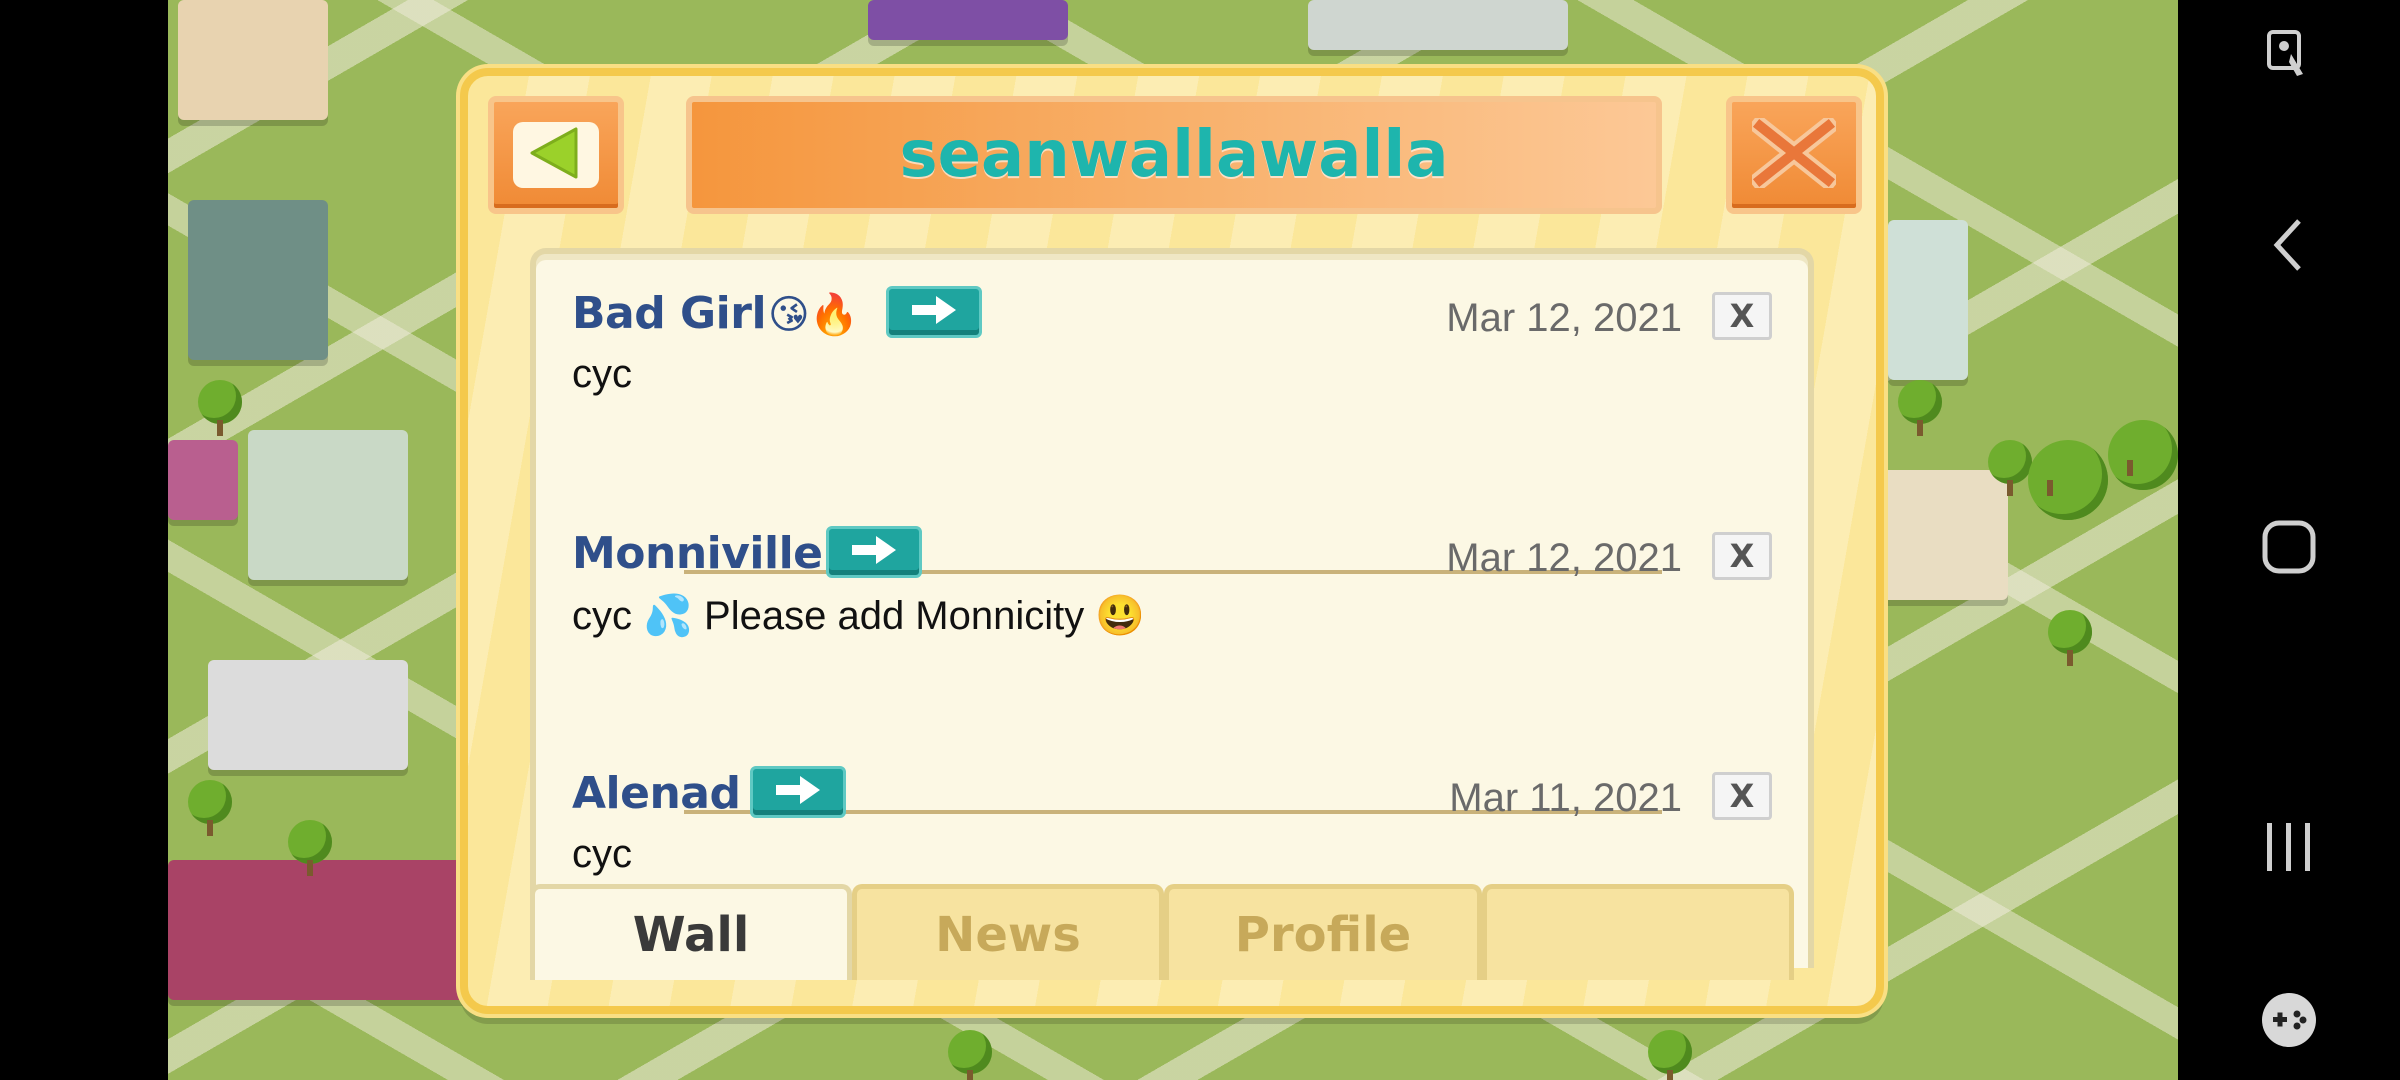 The width and height of the screenshot is (2400, 1080). I want to click on home-icon, so click(2289, 547).